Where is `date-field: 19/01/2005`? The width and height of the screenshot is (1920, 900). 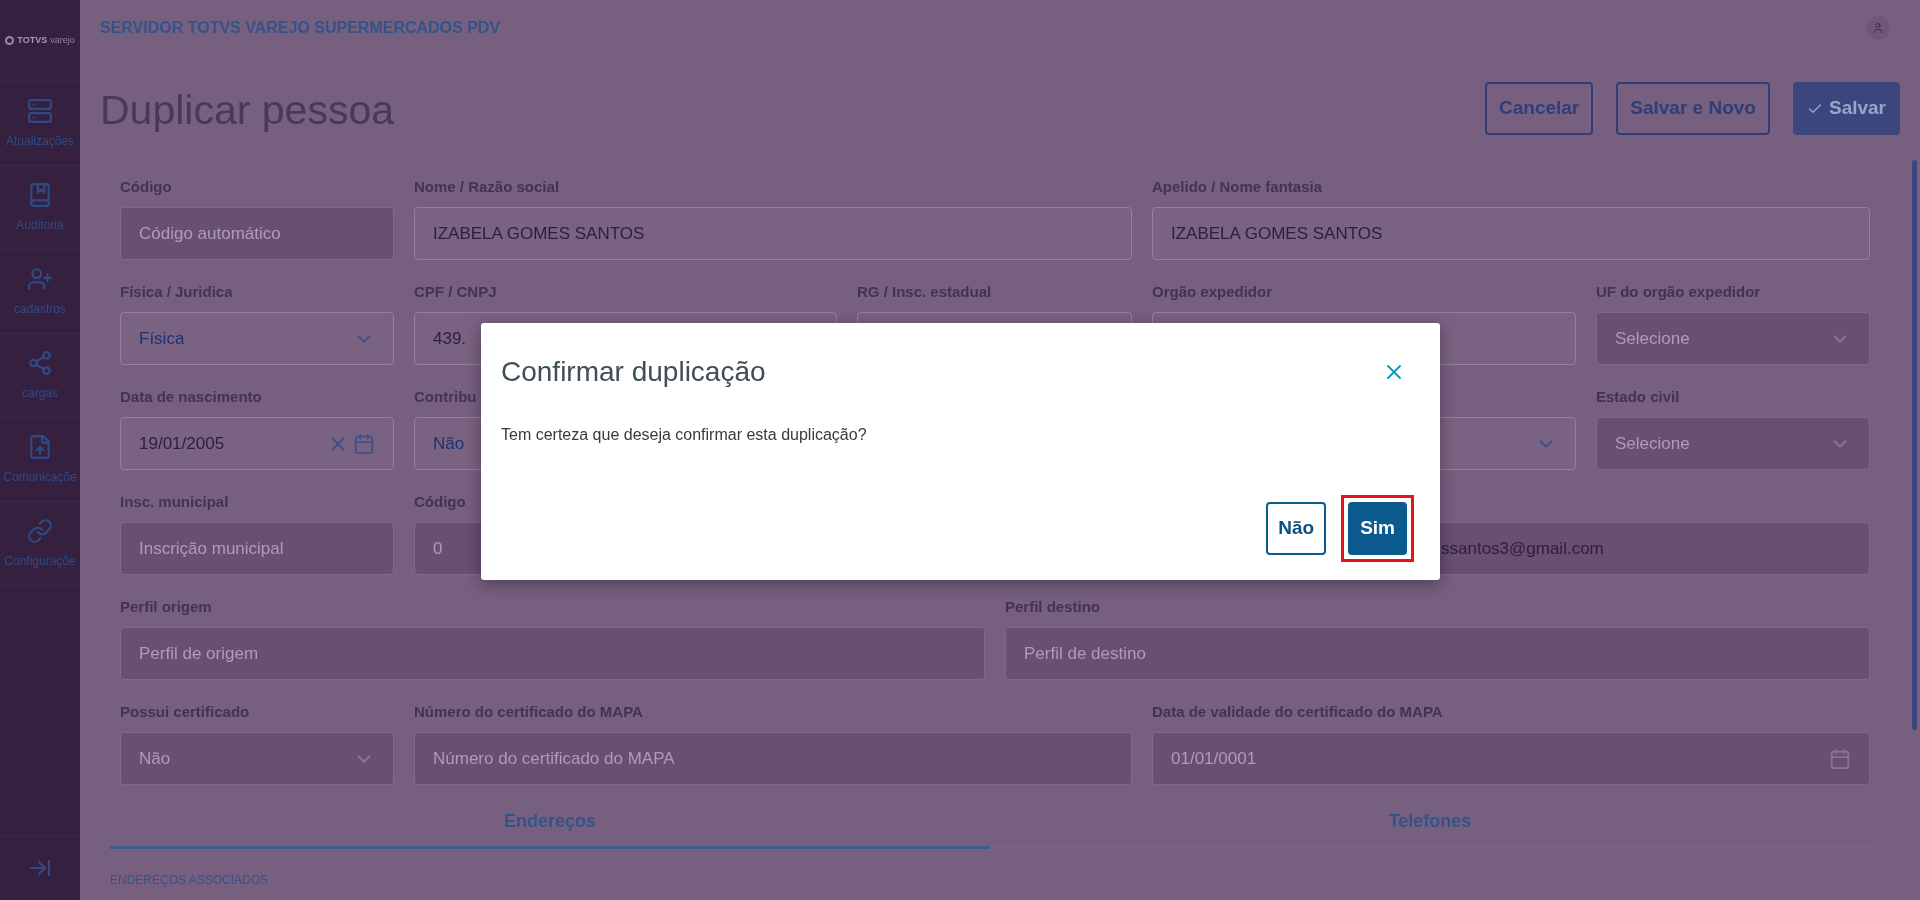 date-field: 19/01/2005 is located at coordinates (257, 443).